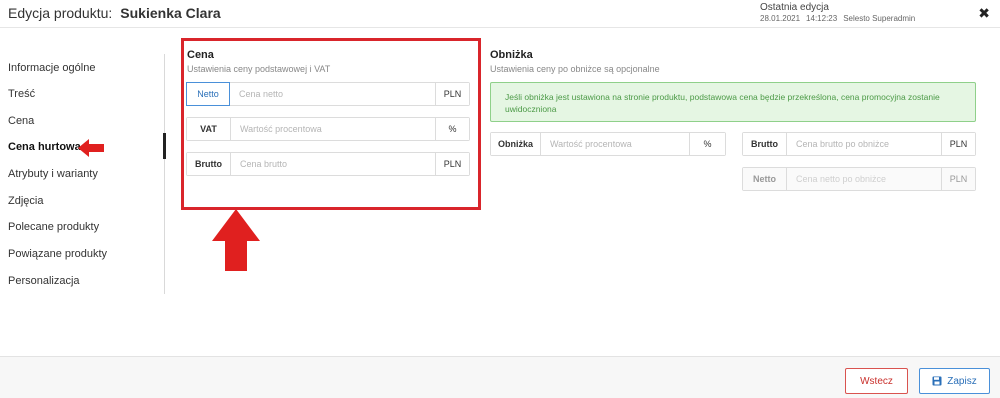  What do you see at coordinates (765, 179) in the screenshot?
I see `discount-netto-label: Netto` at bounding box center [765, 179].